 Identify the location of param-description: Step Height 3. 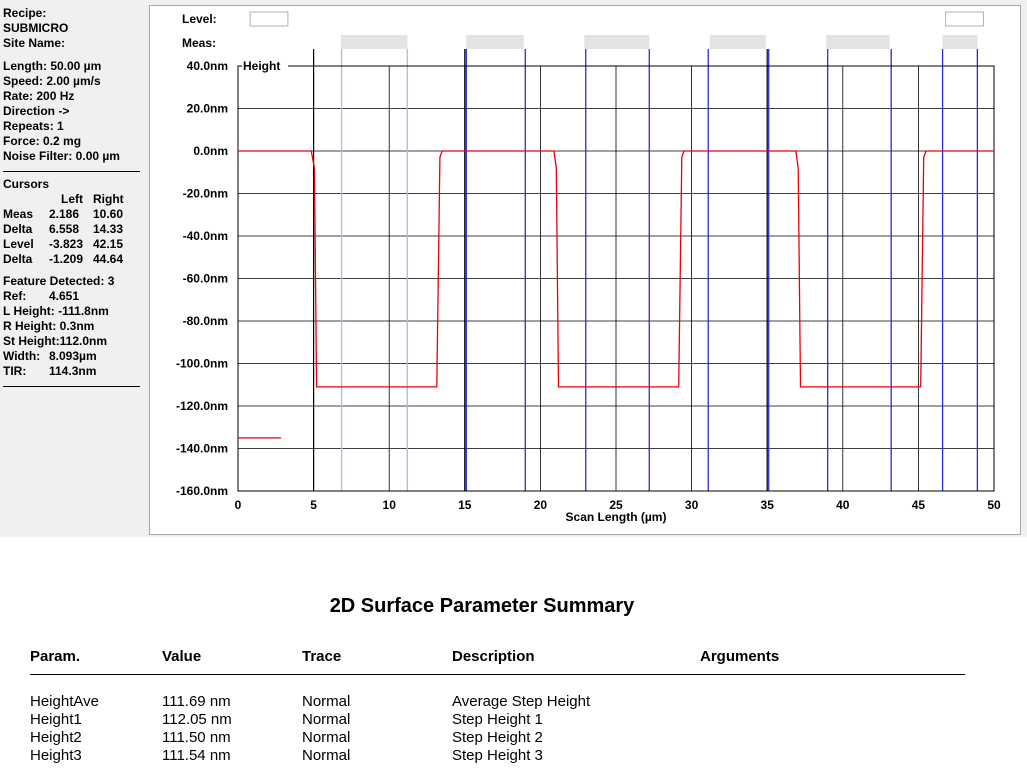
(497, 755).